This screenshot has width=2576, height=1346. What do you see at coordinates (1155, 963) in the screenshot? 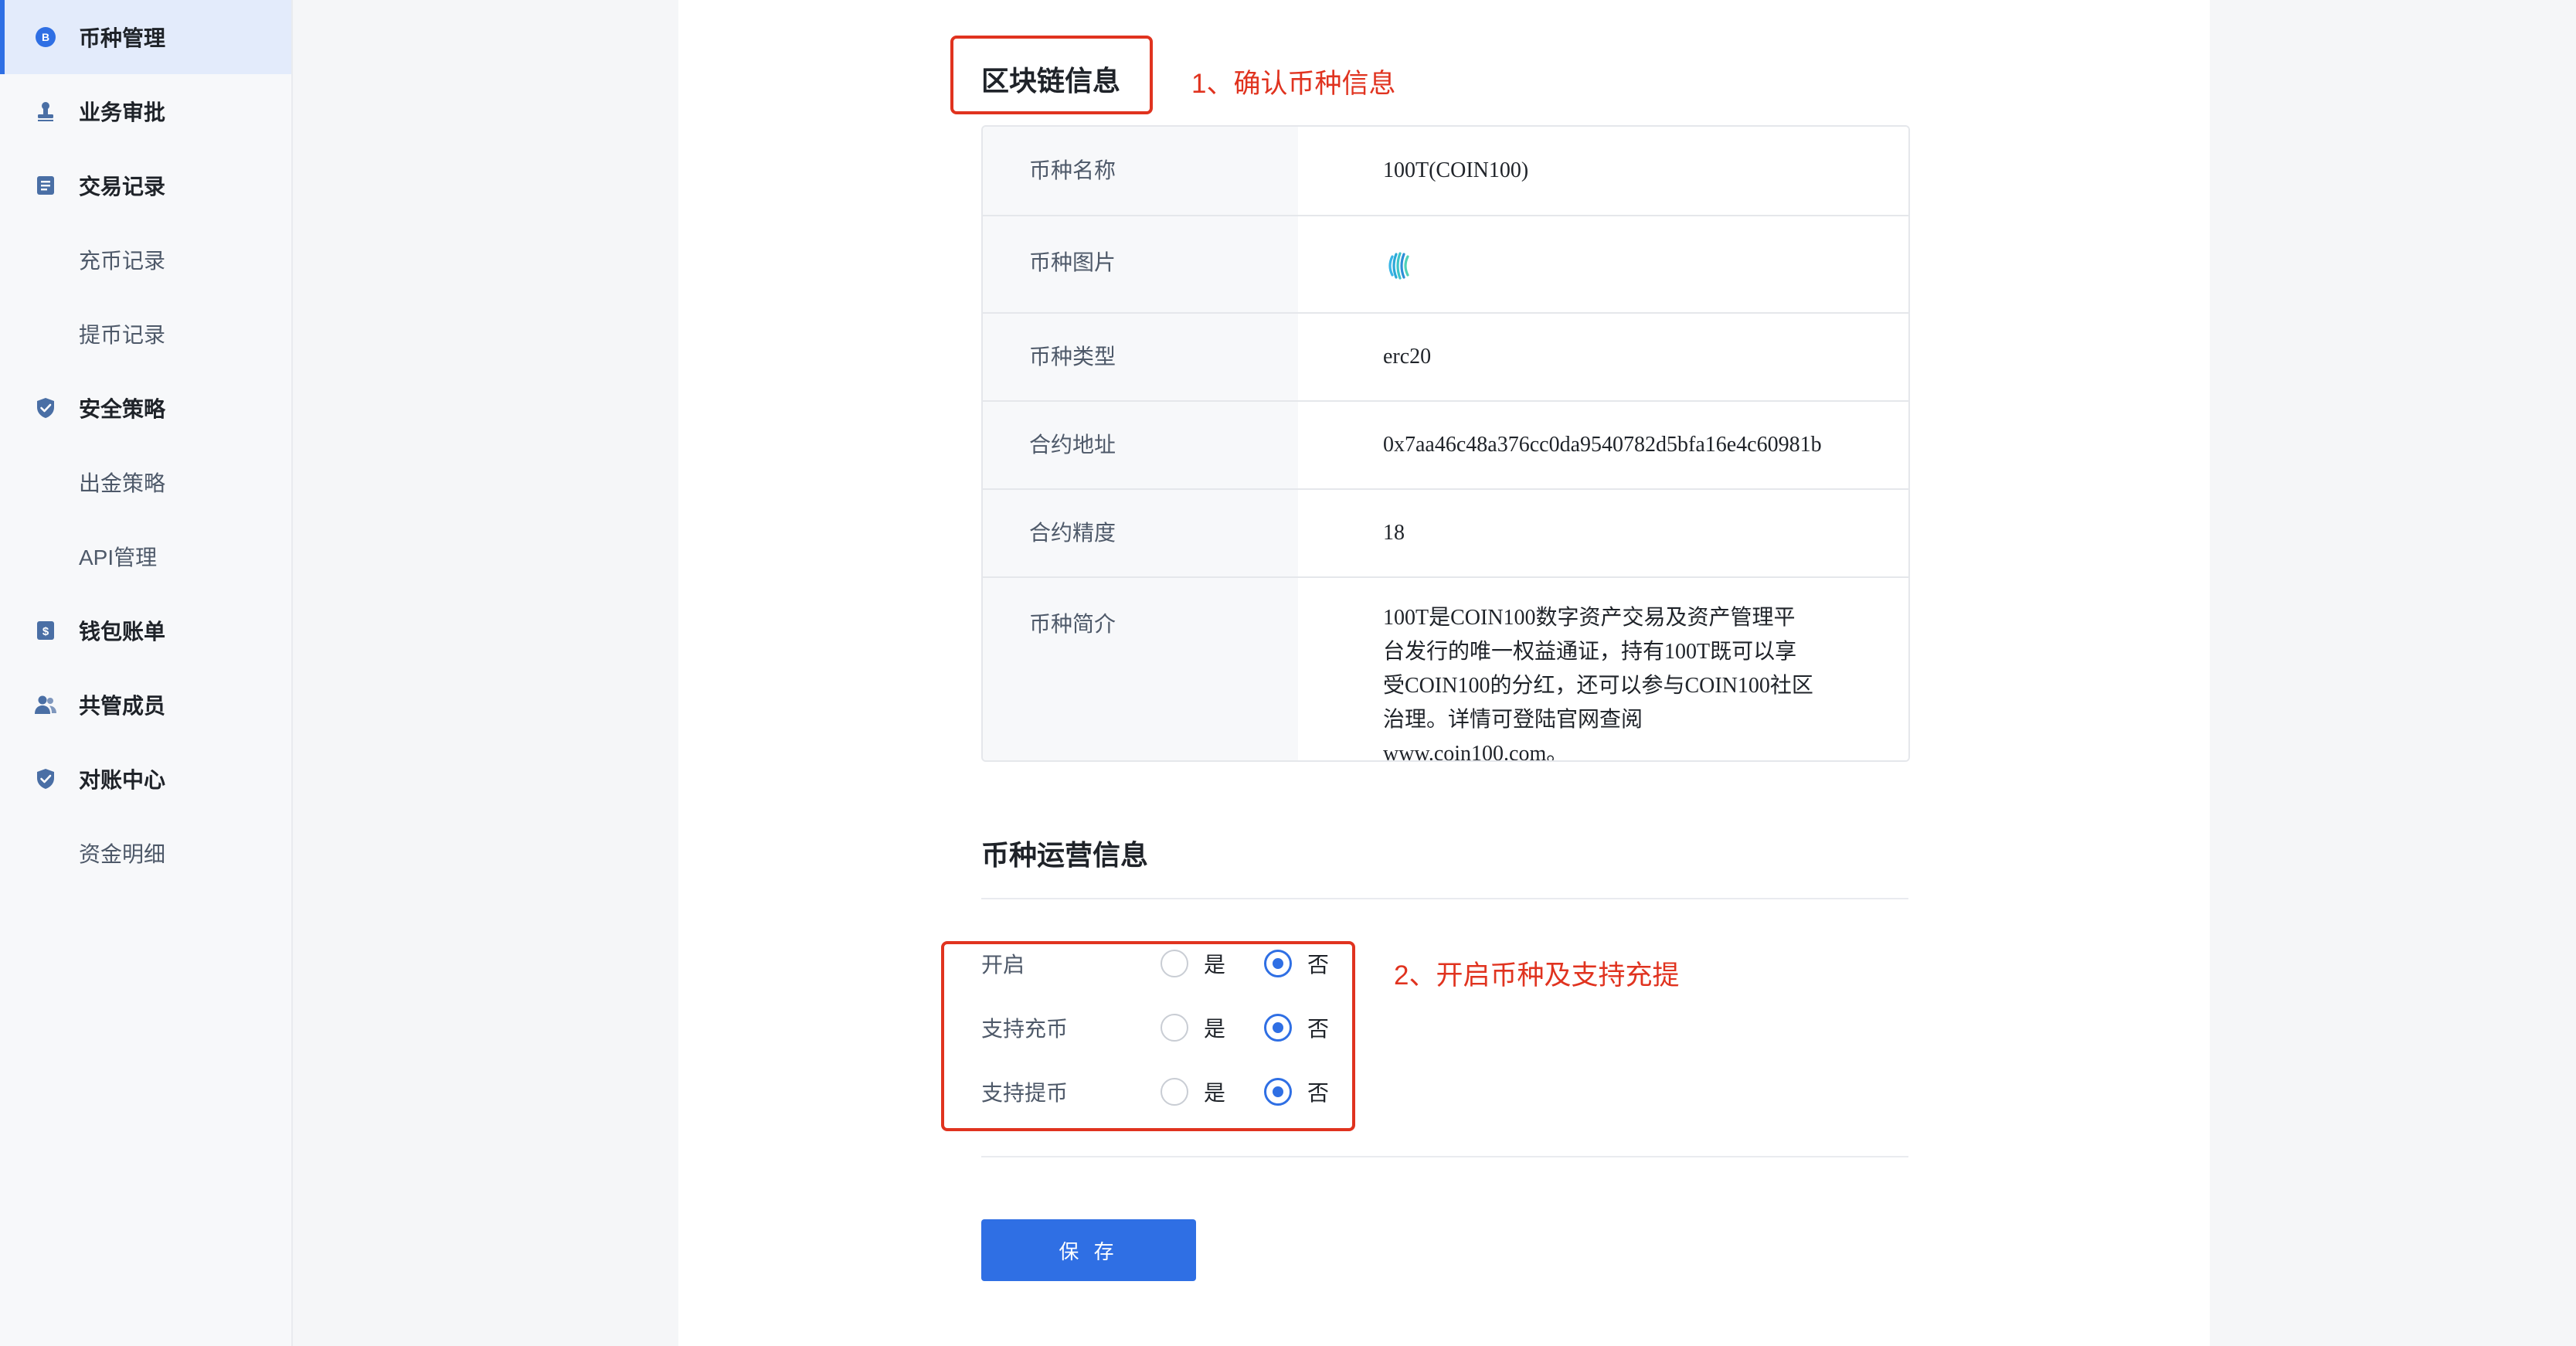
I see `option-row-enable: 开启 是 否` at bounding box center [1155, 963].